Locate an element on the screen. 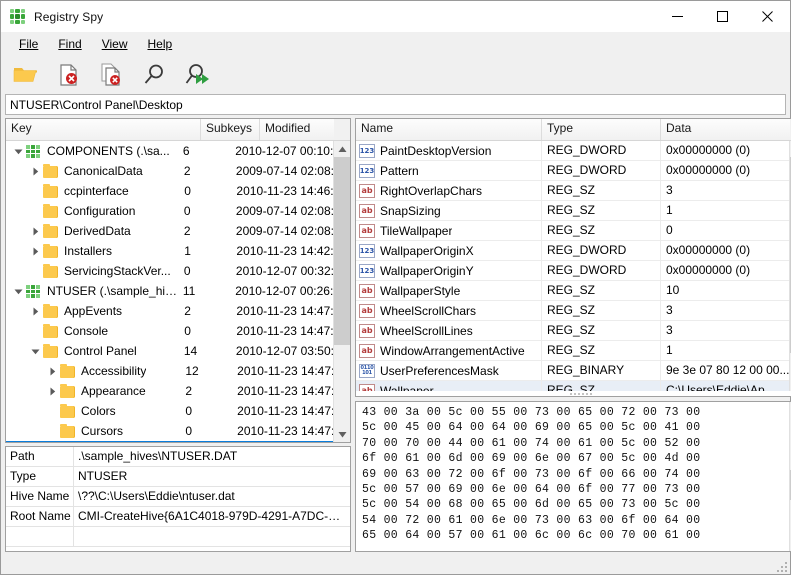 The height and width of the screenshot is (575, 791). value-type: REG_DWORD is located at coordinates (601, 270).